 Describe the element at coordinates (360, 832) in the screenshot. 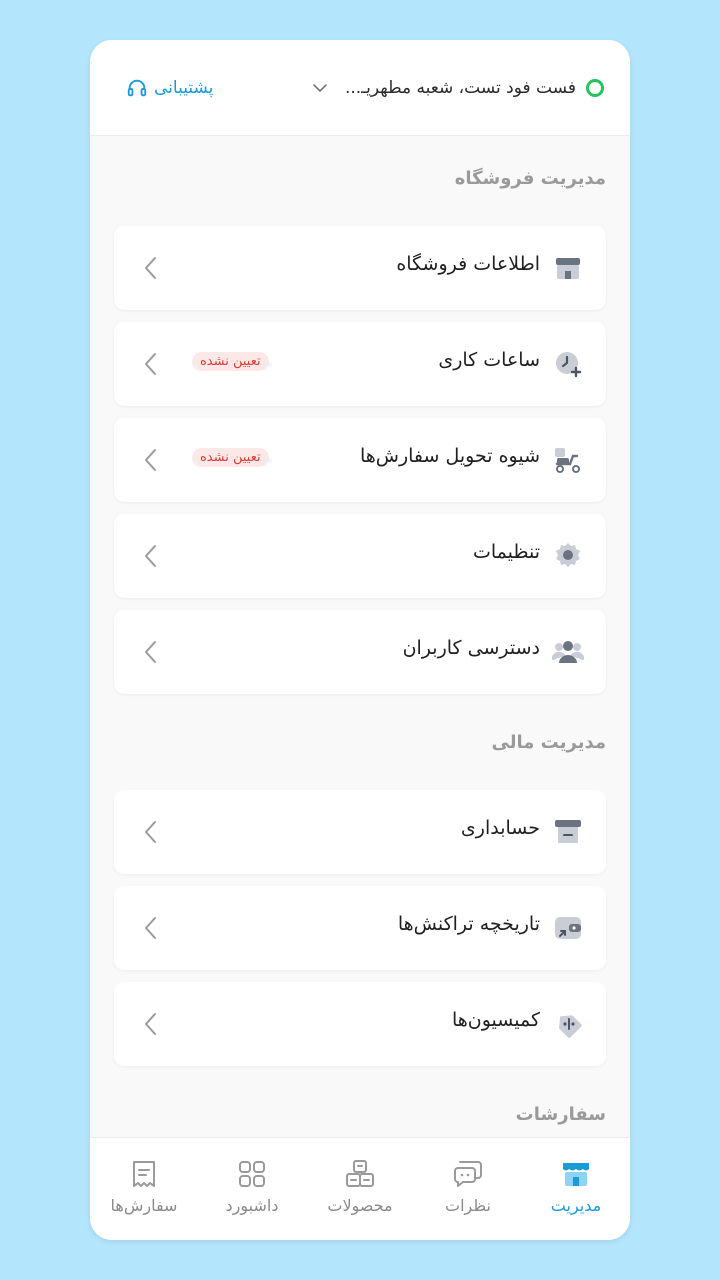

I see `menu-item-accounting: حسابداری` at that location.